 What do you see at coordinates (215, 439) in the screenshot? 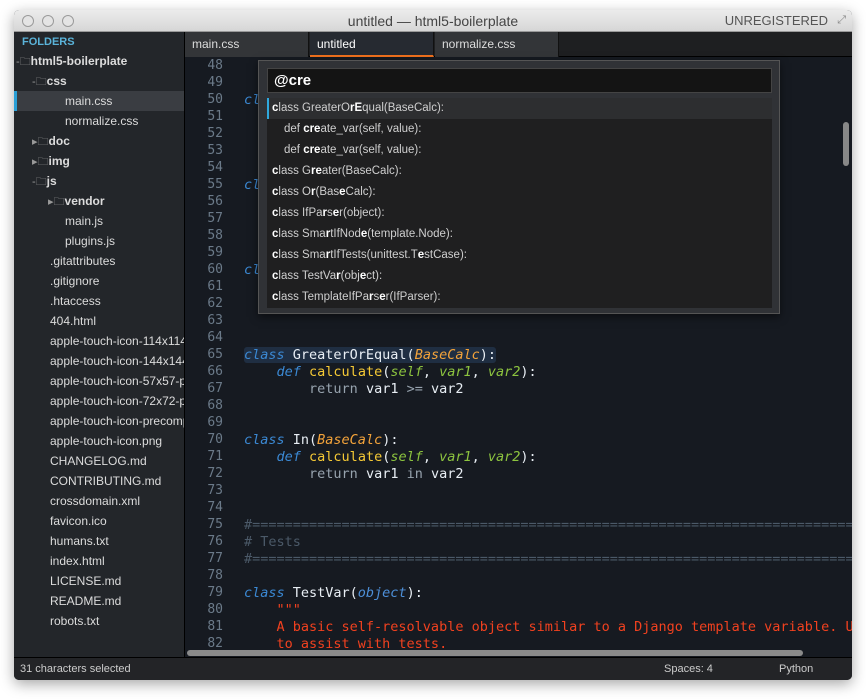
I see `line-number: 70` at bounding box center [215, 439].